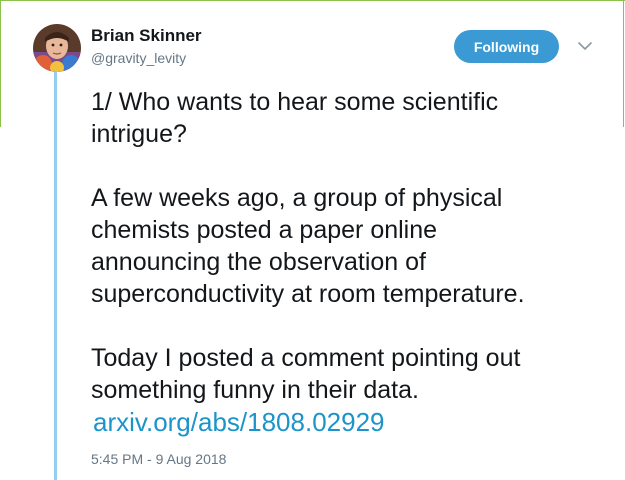 The width and height of the screenshot is (625, 480). I want to click on tweet-line: A few weeks ago, a group of physical, so click(297, 198).